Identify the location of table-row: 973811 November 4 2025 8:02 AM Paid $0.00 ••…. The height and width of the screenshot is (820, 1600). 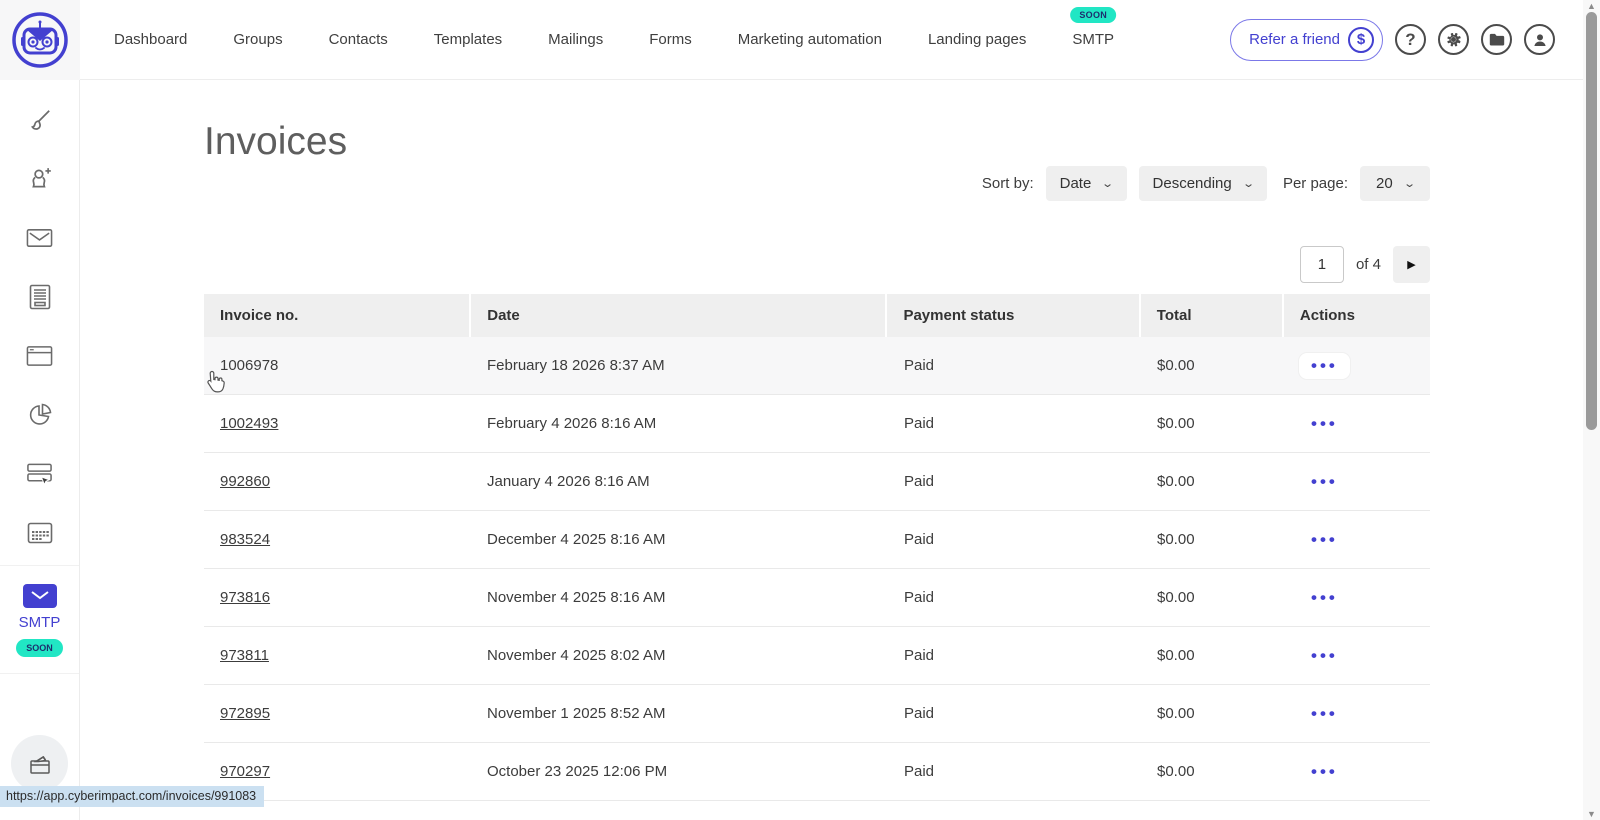
(817, 656).